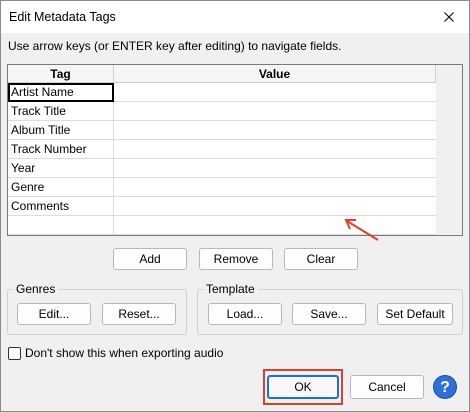  I want to click on tag-cell: Genre, so click(61, 187).